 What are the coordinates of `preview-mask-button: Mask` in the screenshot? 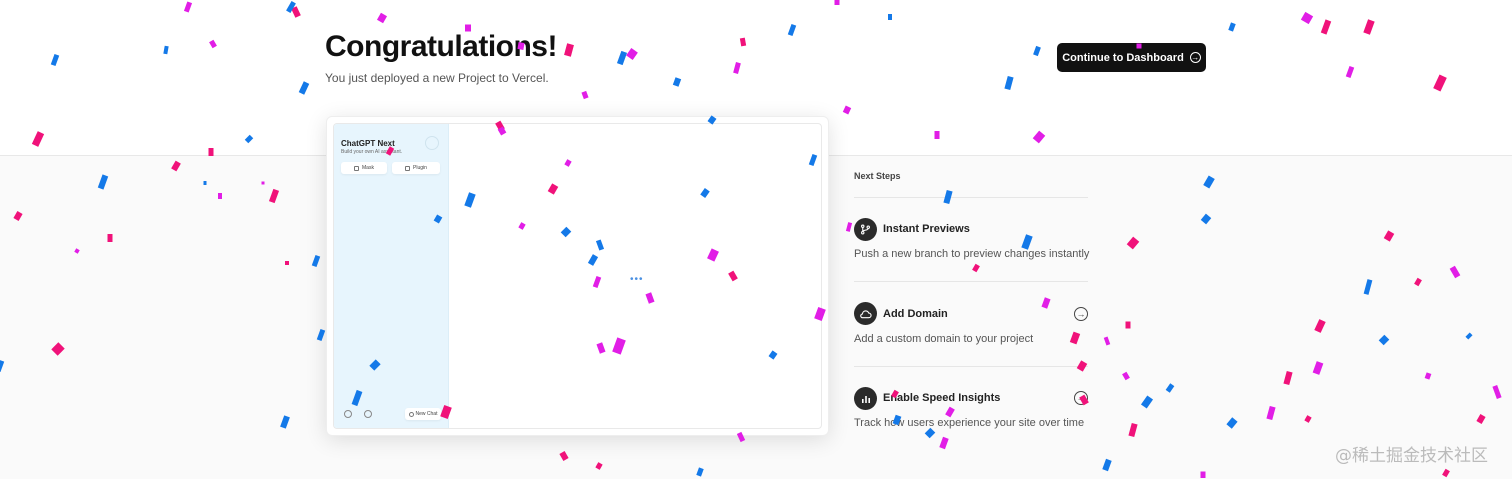 It's located at (364, 168).